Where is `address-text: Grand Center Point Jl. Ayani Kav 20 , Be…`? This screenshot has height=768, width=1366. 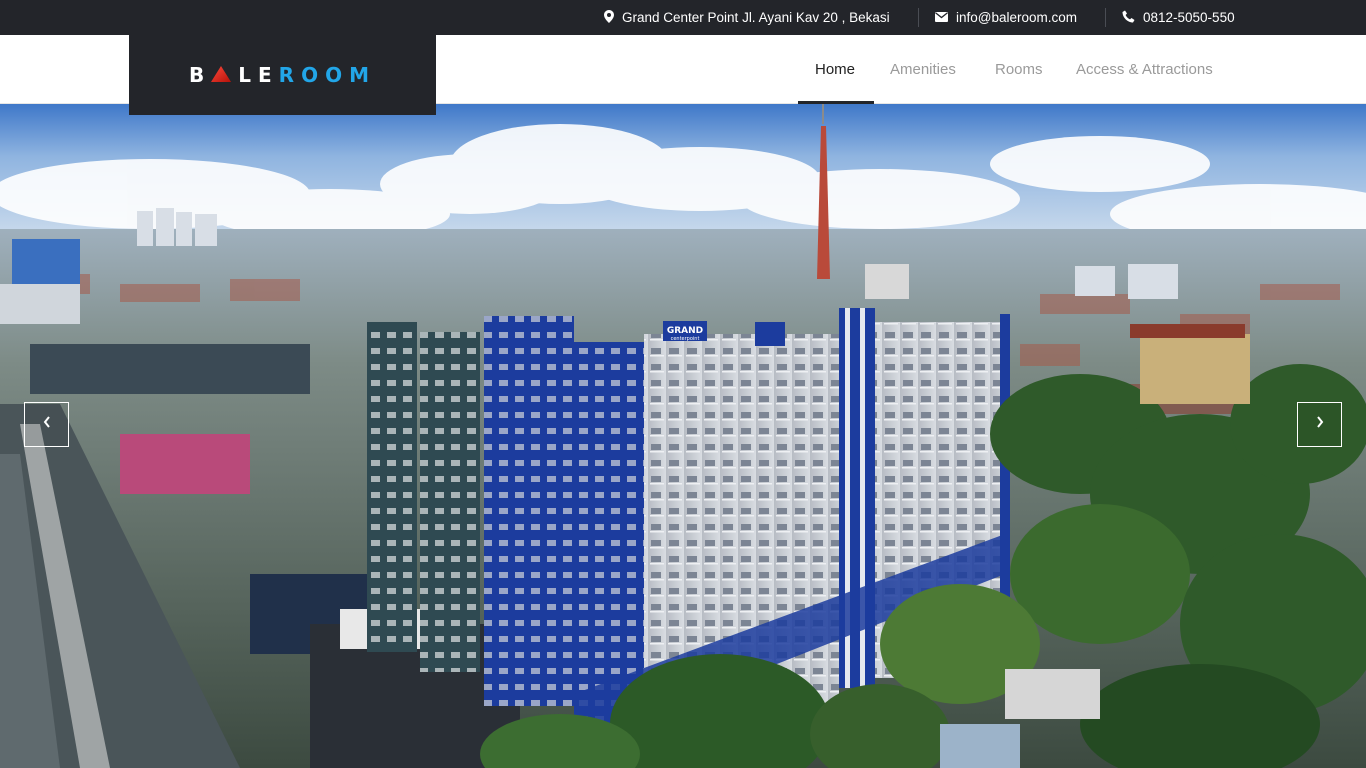
address-text: Grand Center Point Jl. Ayani Kav 20 , Be… is located at coordinates (756, 17).